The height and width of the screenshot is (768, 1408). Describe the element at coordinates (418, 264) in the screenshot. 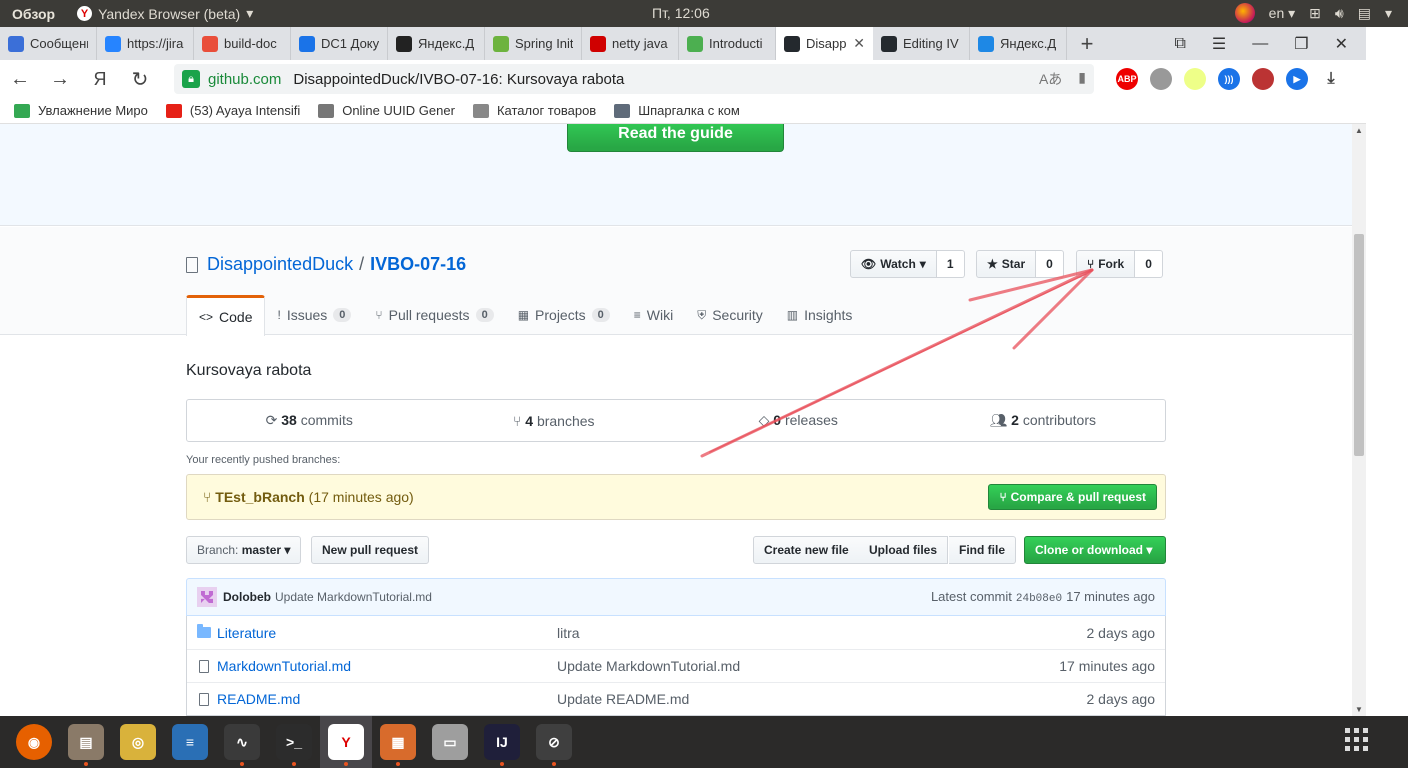

I see `repo-link: IVBO-07-16` at that location.